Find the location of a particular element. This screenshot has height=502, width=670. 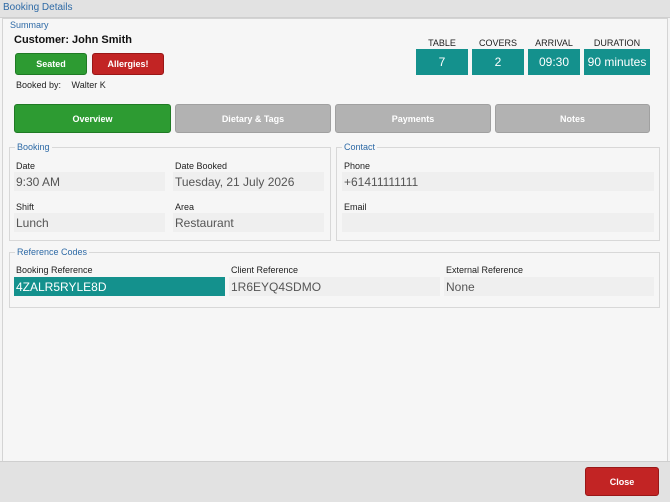

client-reference-field: 1R6EYQ4SDMO is located at coordinates (334, 286).